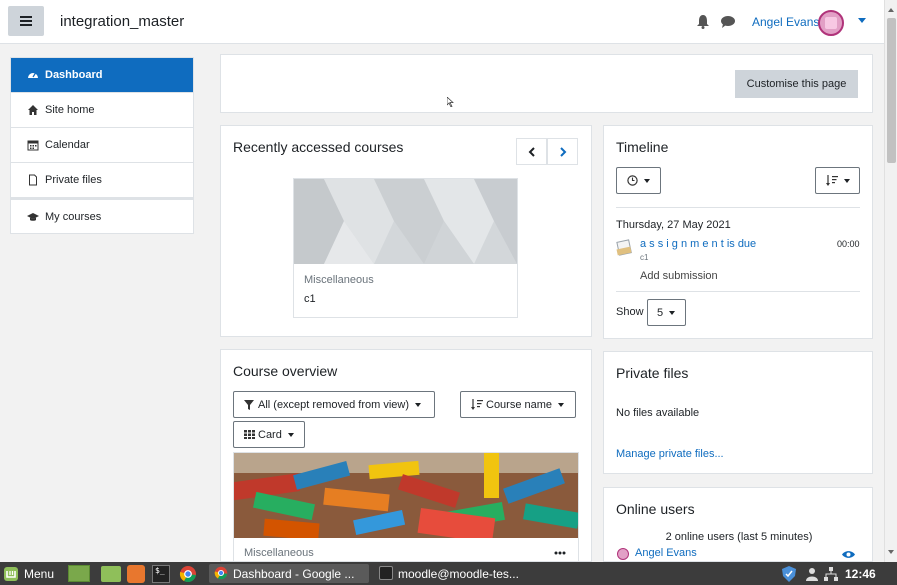 Image resolution: width=897 pixels, height=585 pixels. I want to click on nav-item-calendar: Calendar, so click(102, 145).